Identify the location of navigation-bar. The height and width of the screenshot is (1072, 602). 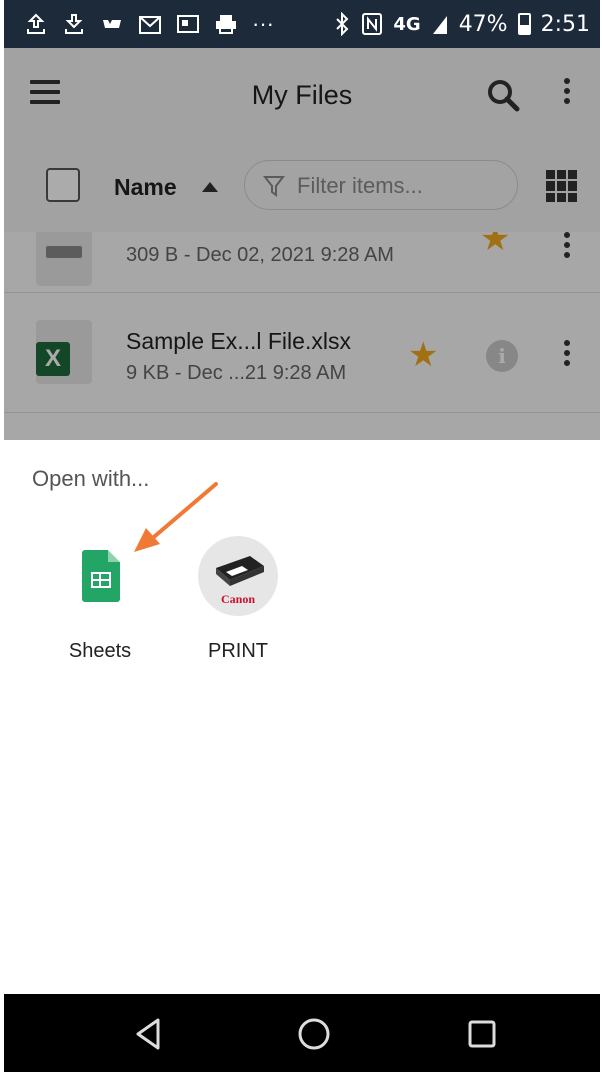
(302, 1033).